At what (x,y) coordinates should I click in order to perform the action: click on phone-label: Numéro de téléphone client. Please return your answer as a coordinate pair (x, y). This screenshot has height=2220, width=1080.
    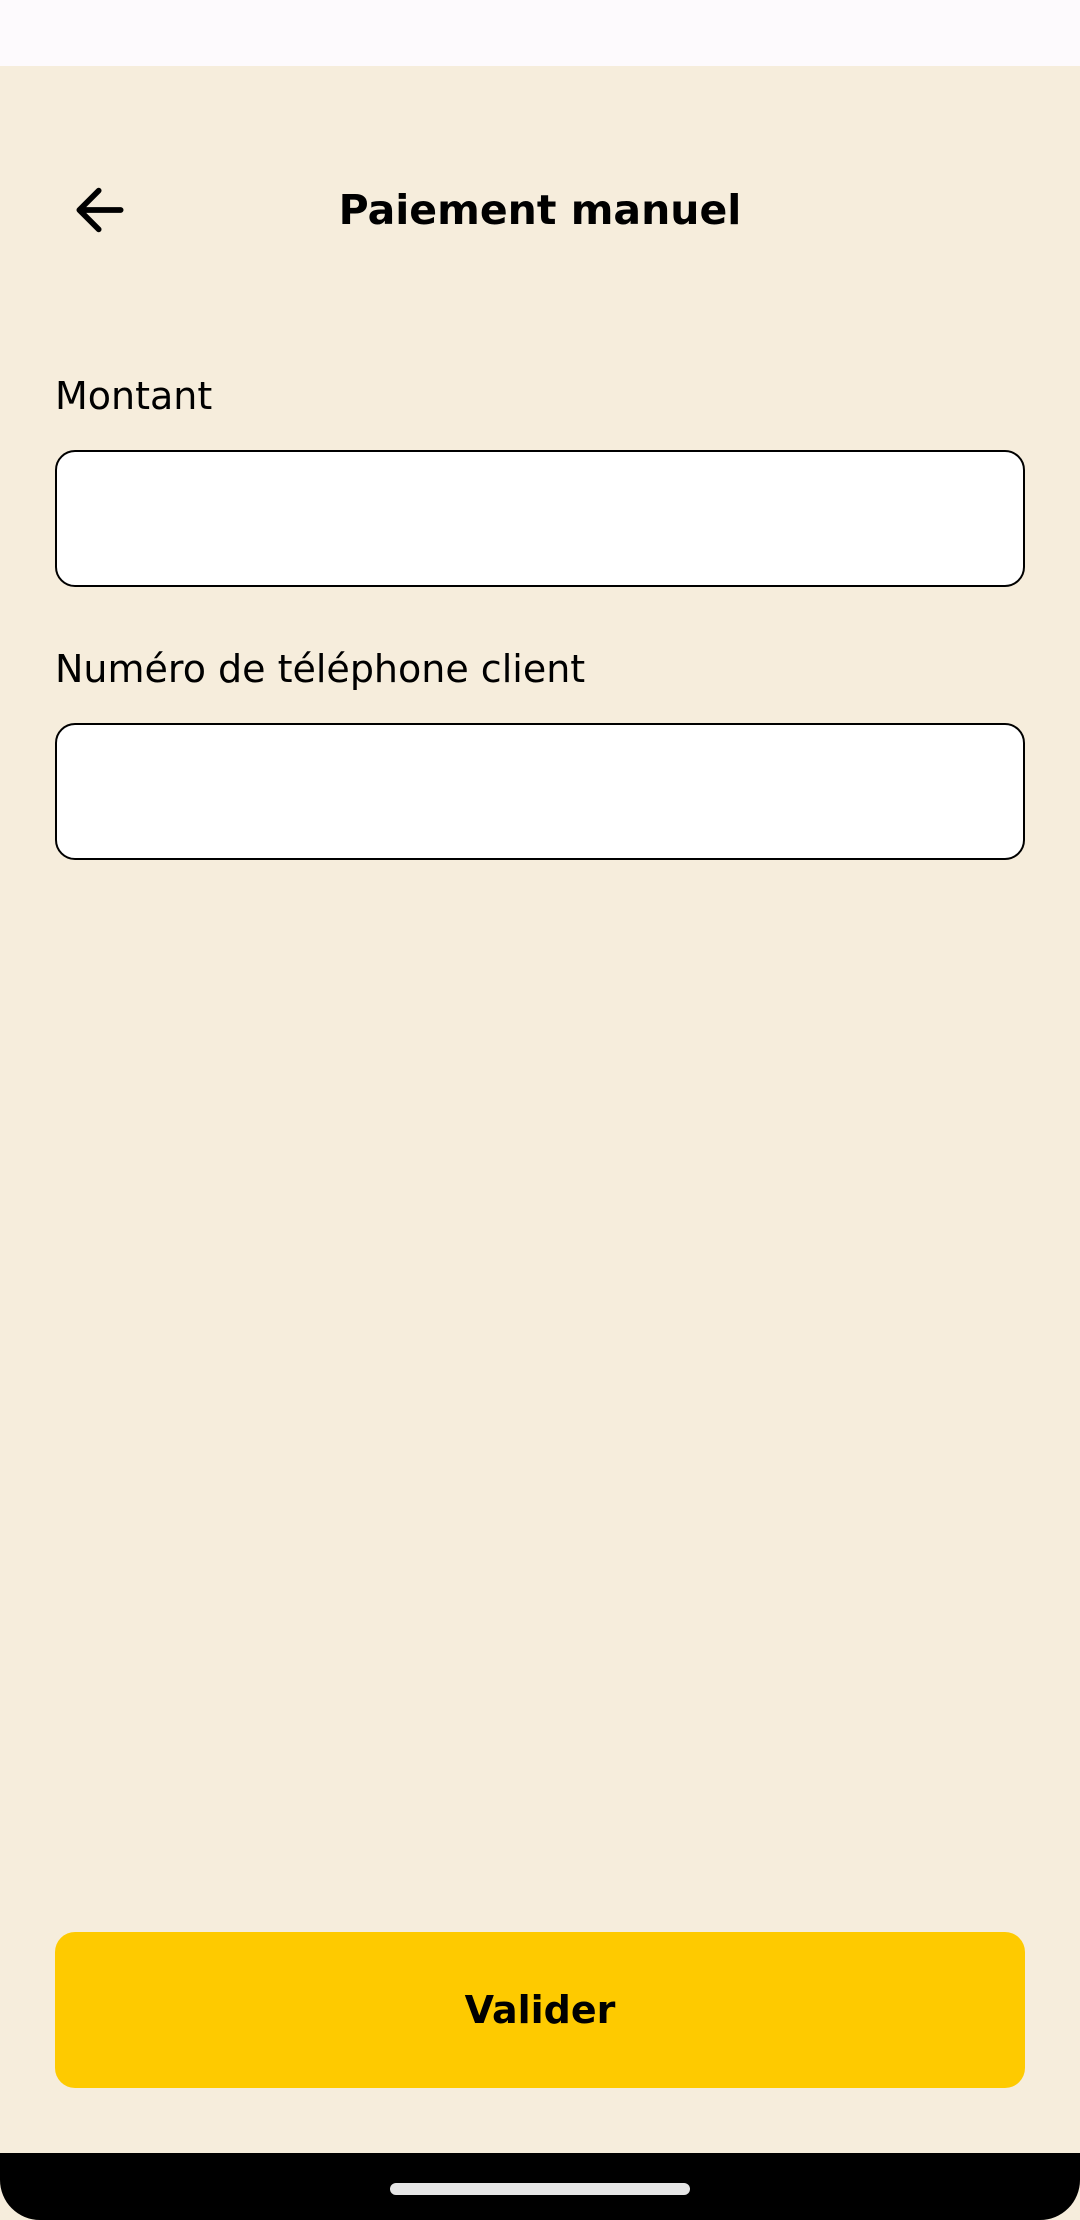
    Looking at the image, I should click on (320, 669).